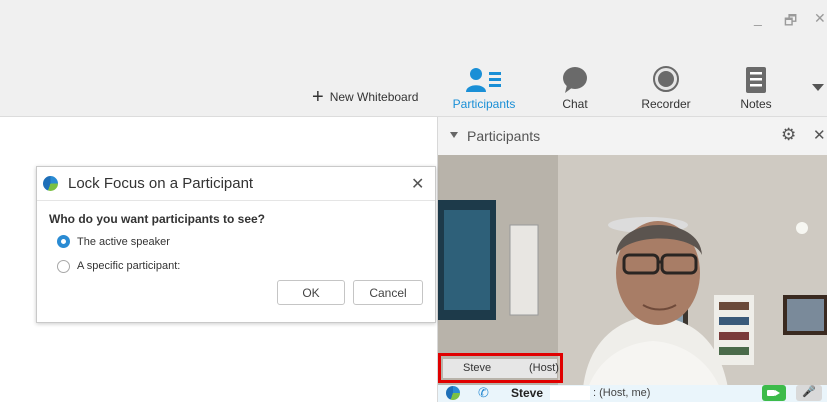 Image resolution: width=827 pixels, height=402 pixels. What do you see at coordinates (809, 393) in the screenshot?
I see `mute-microphone-icon: 🎤` at bounding box center [809, 393].